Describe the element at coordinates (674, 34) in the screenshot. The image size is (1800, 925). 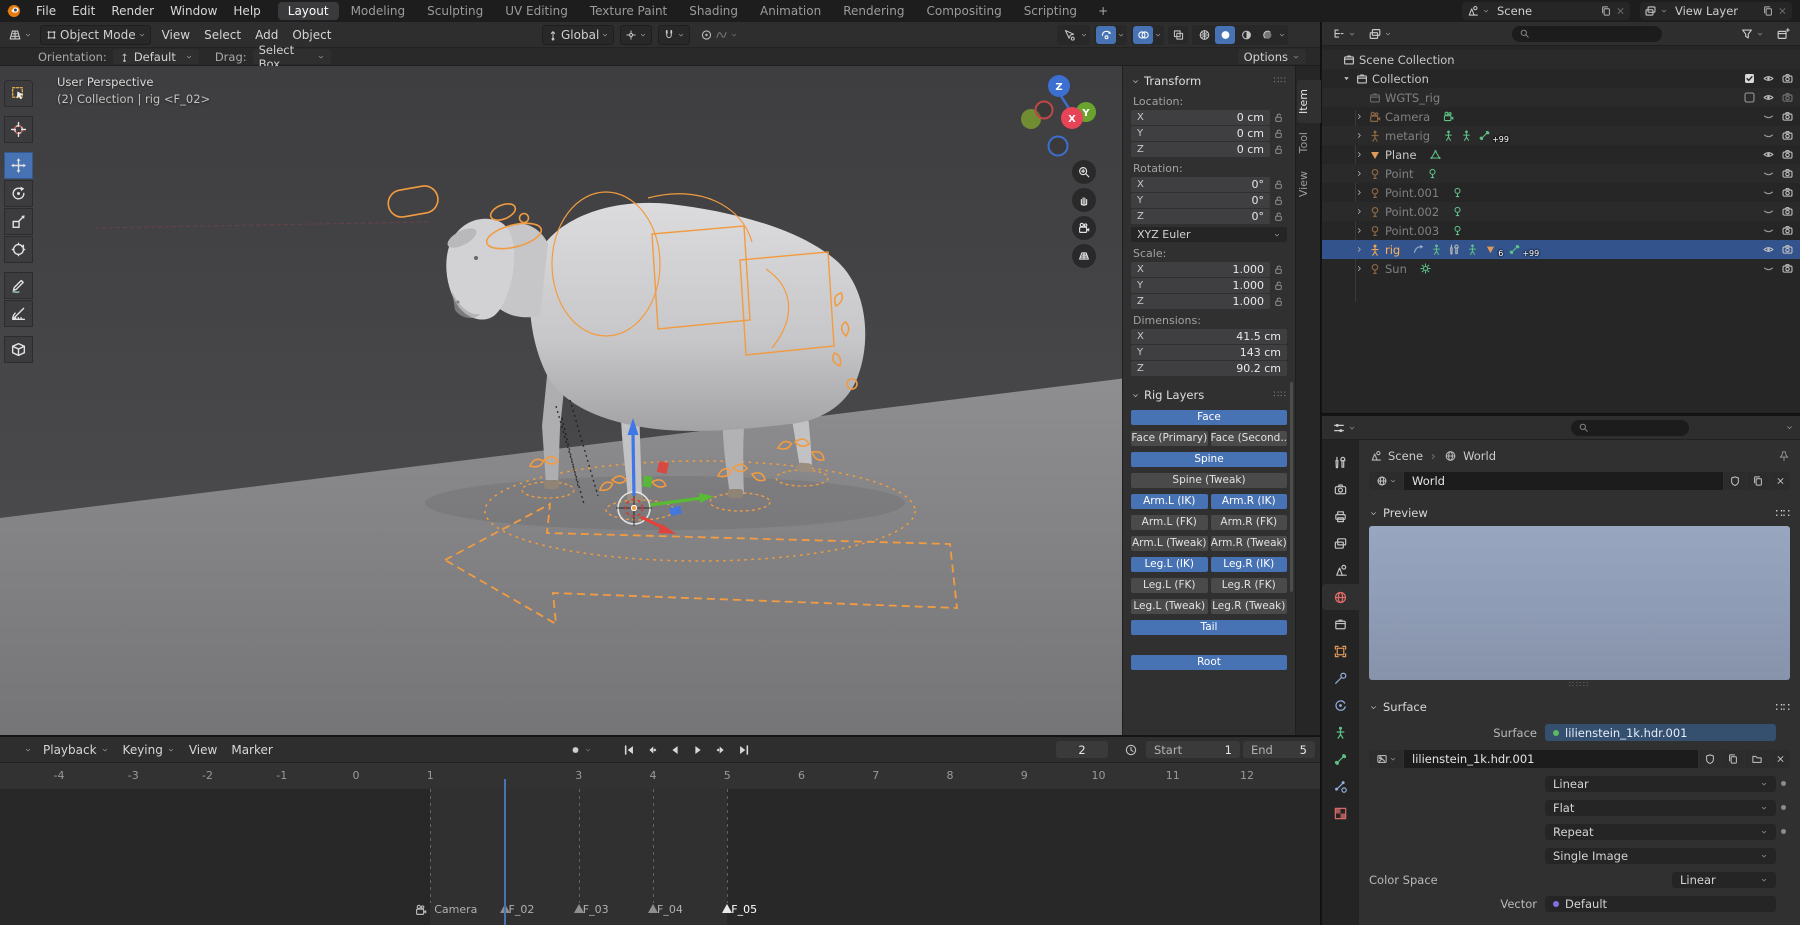
I see `snap-dropdown` at that location.